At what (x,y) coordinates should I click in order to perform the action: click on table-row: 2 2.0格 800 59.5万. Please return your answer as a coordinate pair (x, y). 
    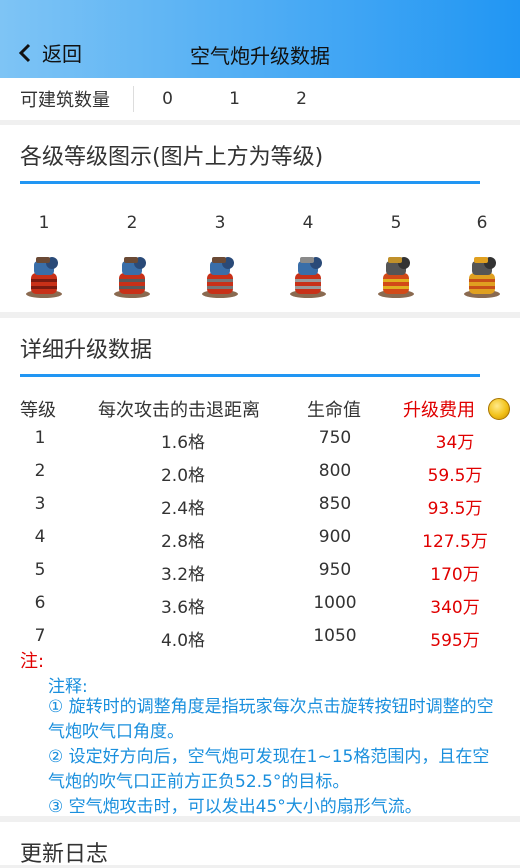
    Looking at the image, I should click on (260, 477).